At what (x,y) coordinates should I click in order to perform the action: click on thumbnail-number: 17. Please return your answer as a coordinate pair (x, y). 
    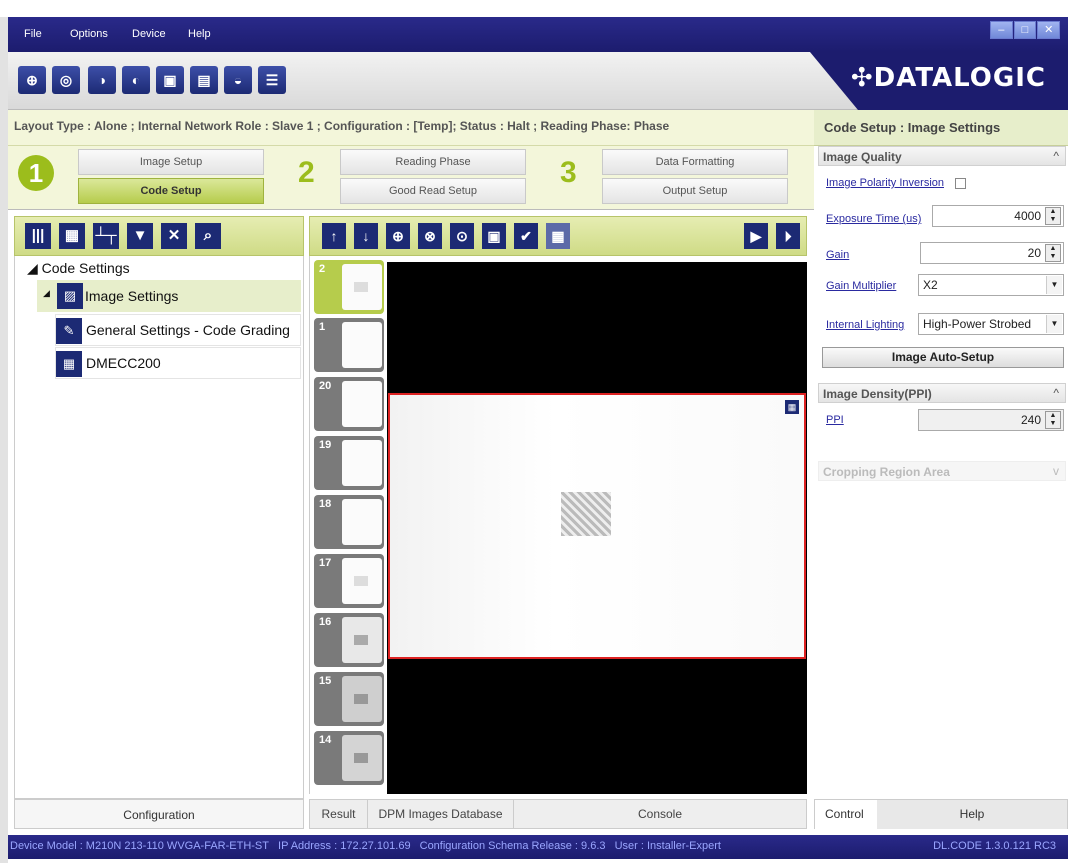
    Looking at the image, I should click on (325, 563).